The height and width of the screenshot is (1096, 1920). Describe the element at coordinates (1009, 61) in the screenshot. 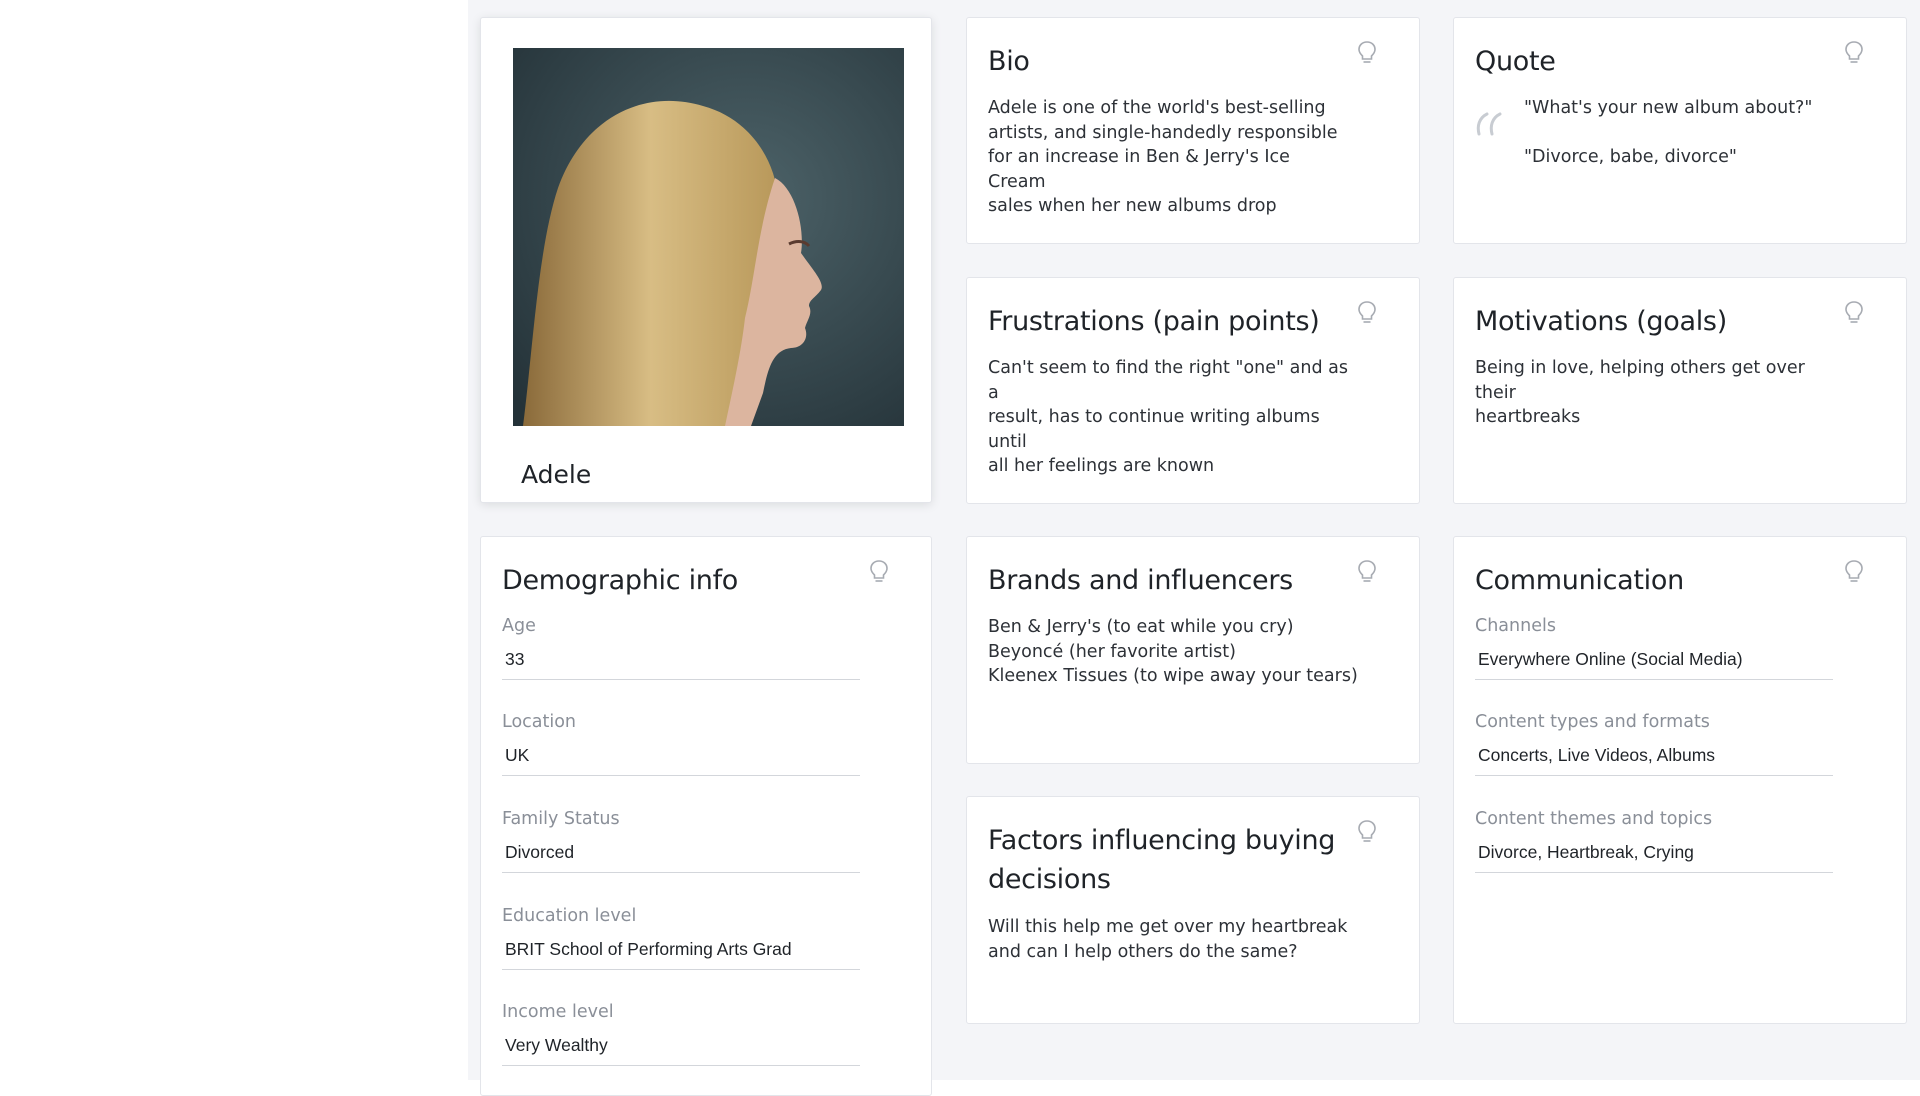

I see `bio-title: Bio` at that location.